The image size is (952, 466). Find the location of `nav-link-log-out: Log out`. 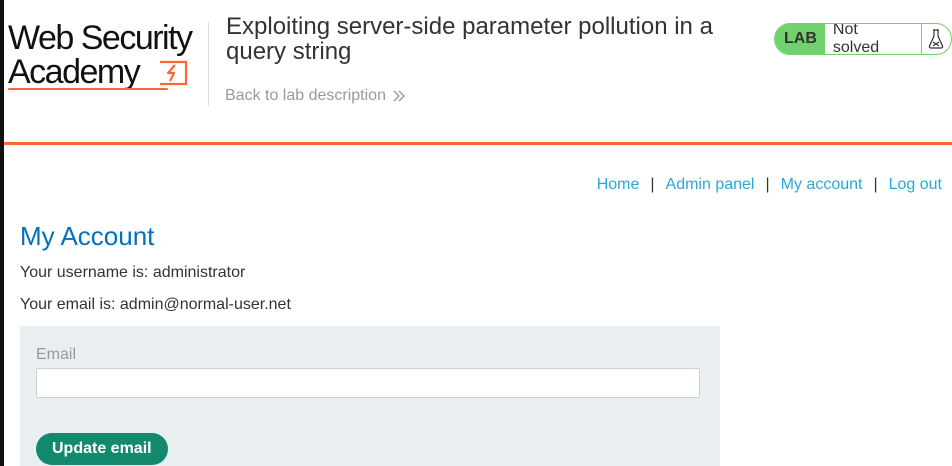

nav-link-log-out: Log out is located at coordinates (915, 185).